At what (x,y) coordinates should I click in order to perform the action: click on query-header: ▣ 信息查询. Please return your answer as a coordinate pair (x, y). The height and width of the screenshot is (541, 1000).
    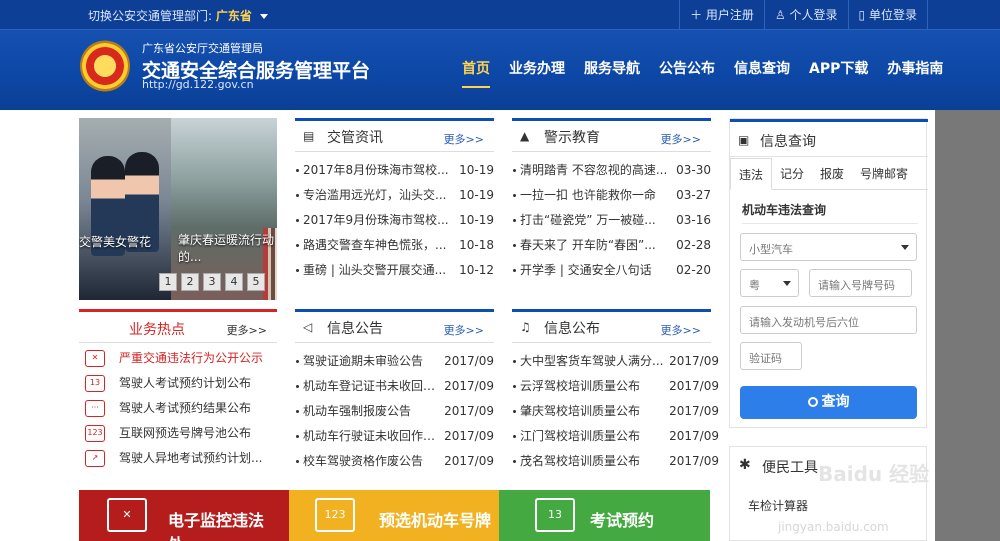
    Looking at the image, I should click on (829, 138).